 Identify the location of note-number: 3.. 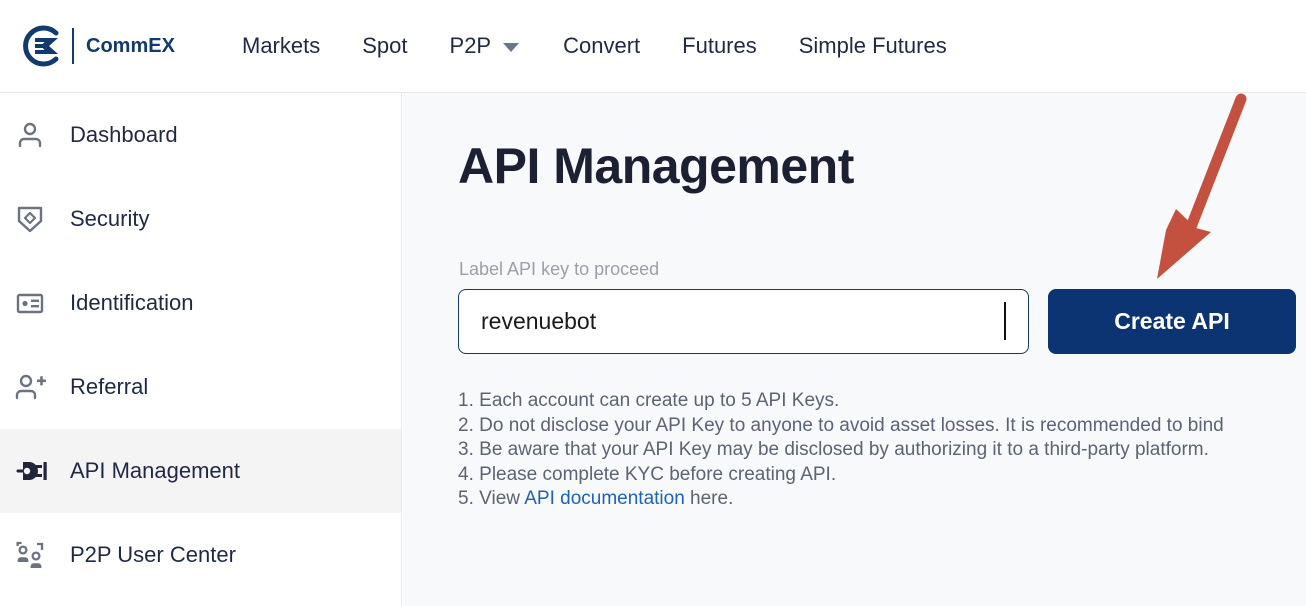
(466, 449).